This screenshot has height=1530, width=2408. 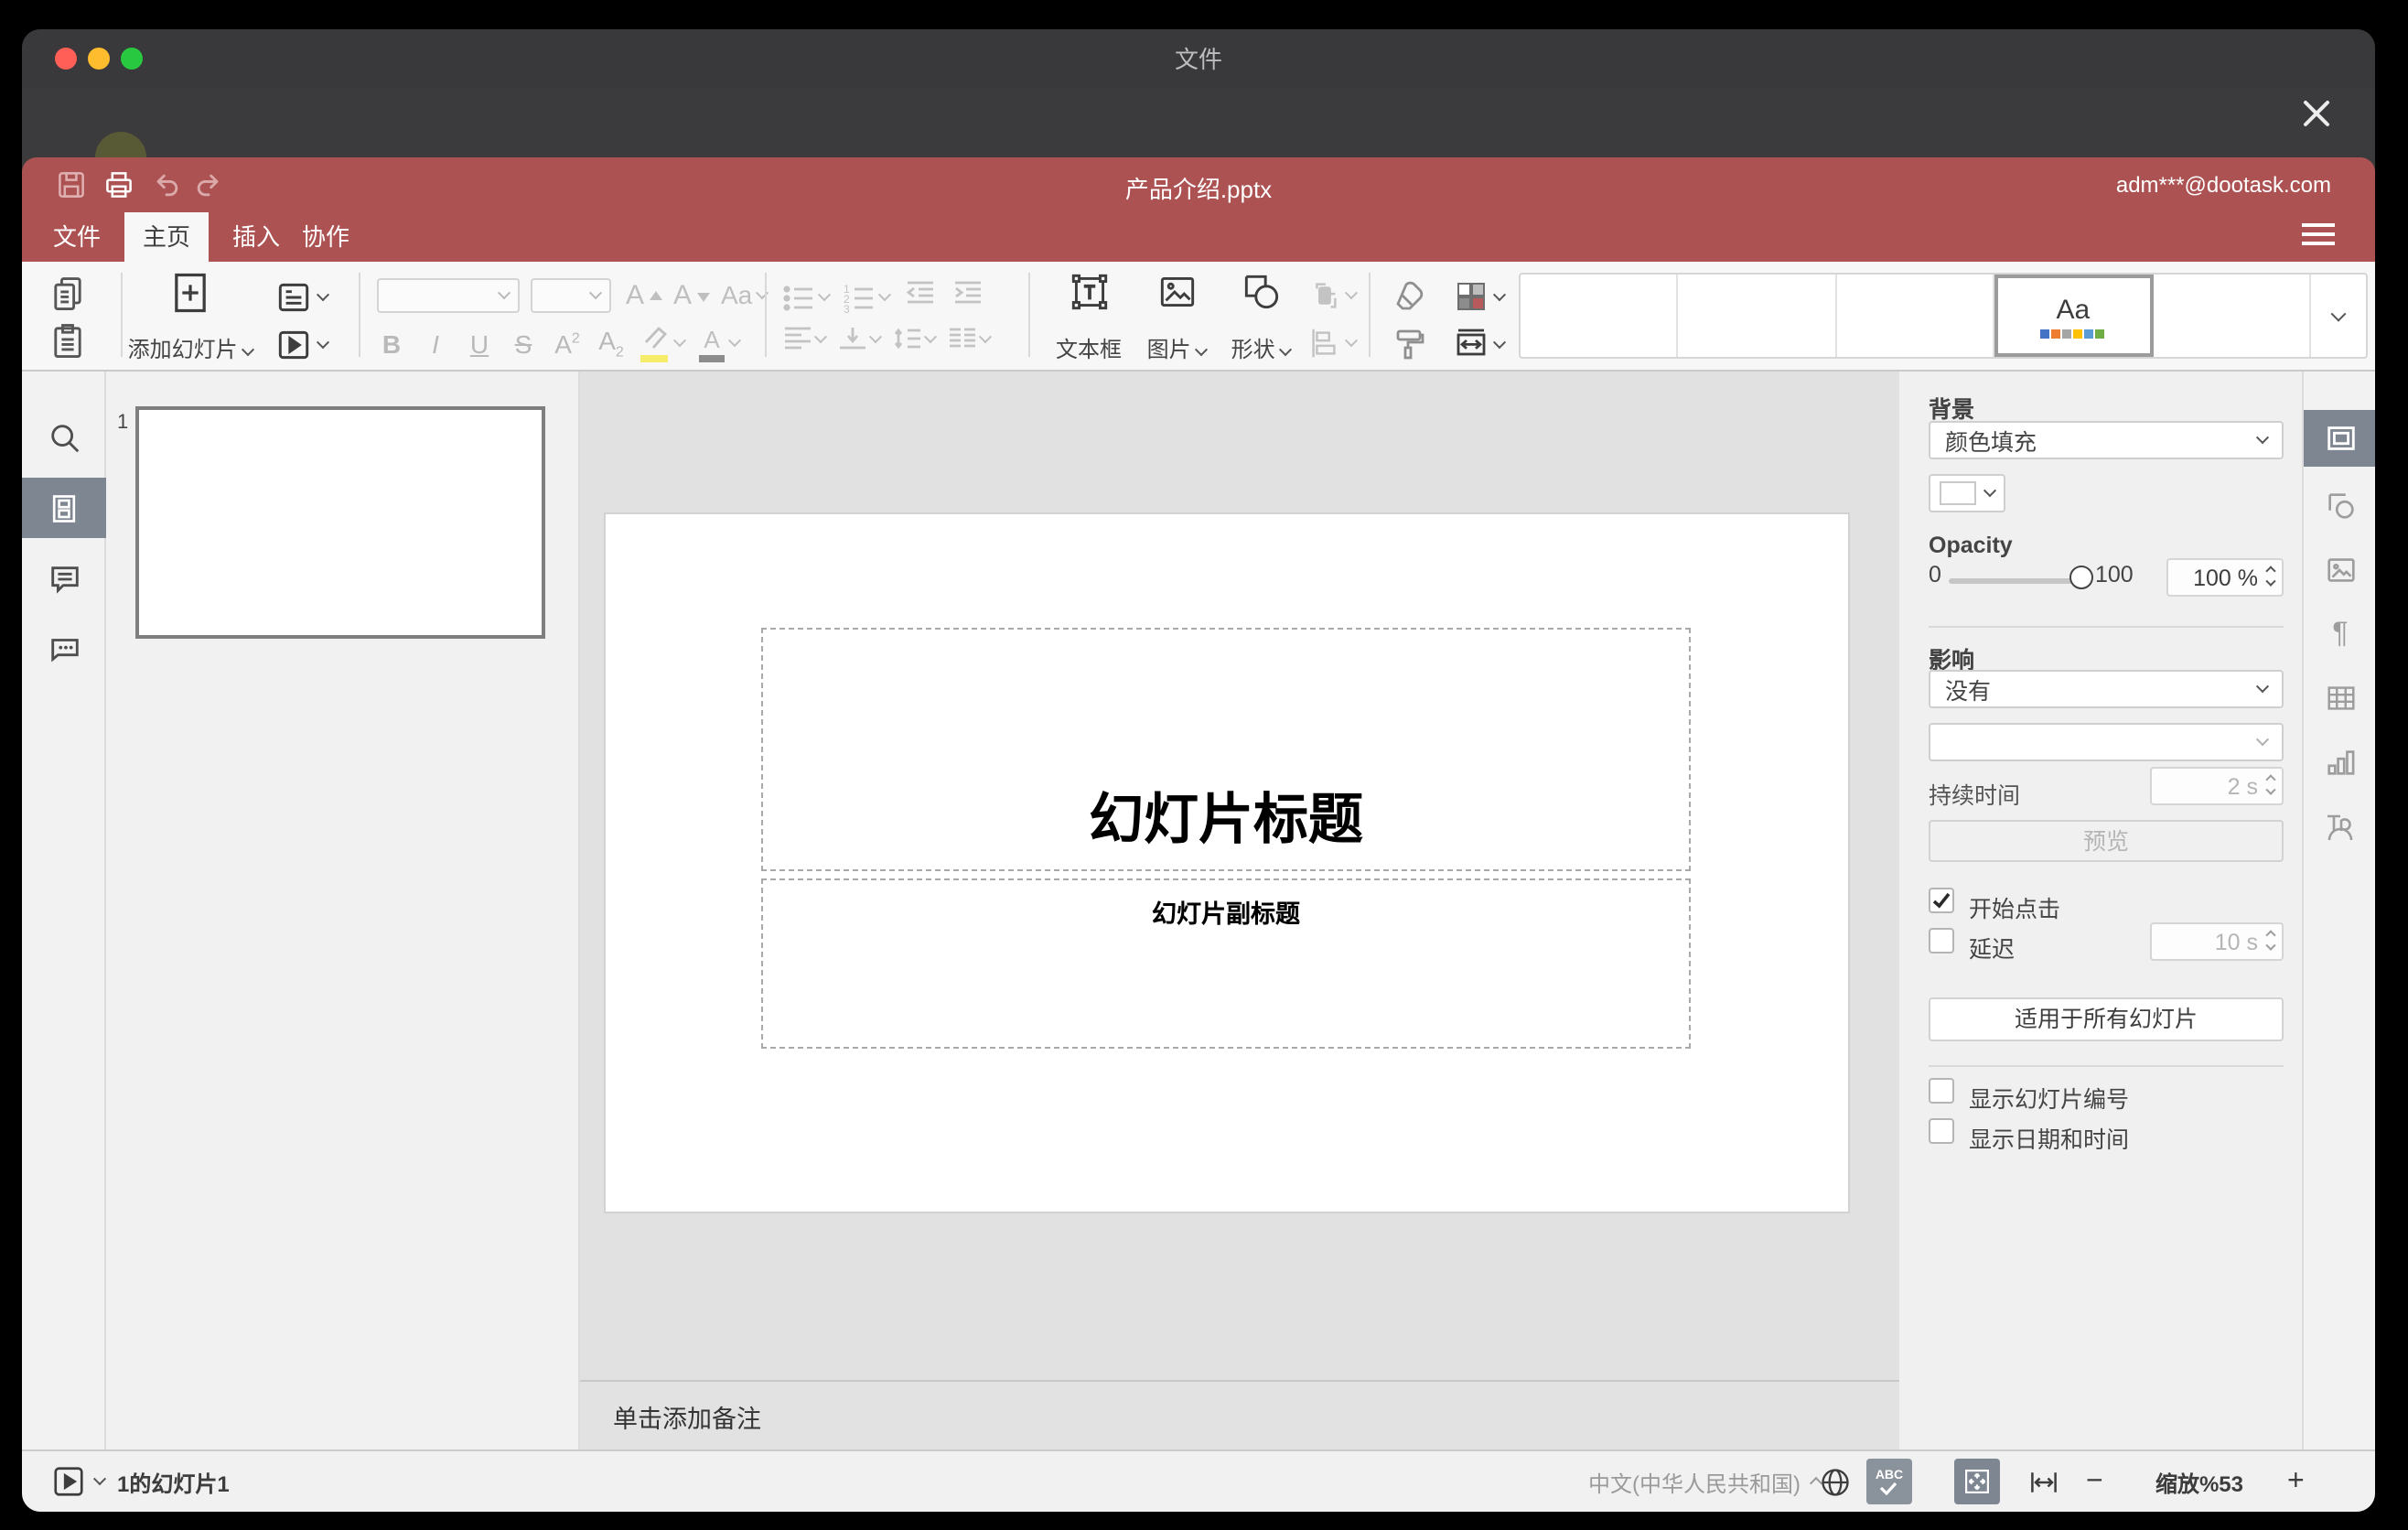 I want to click on language-selector: 中文(中华人民共和国), so click(x=1705, y=1481).